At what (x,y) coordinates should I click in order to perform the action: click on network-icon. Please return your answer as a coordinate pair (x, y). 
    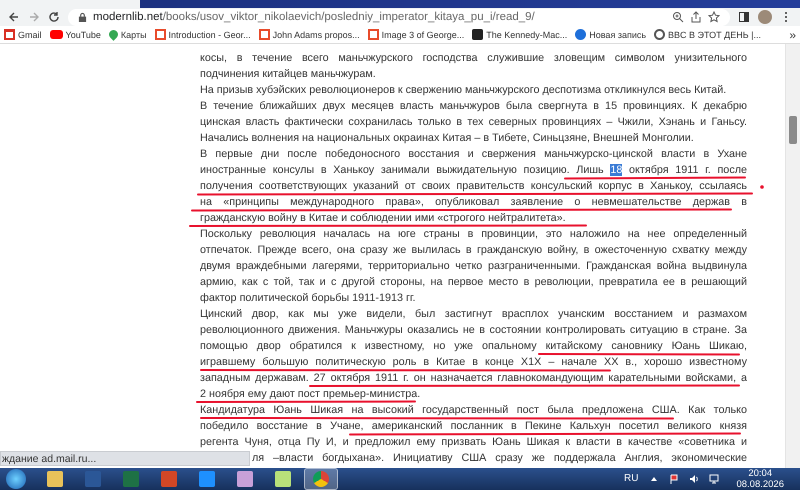
    Looking at the image, I should click on (714, 479).